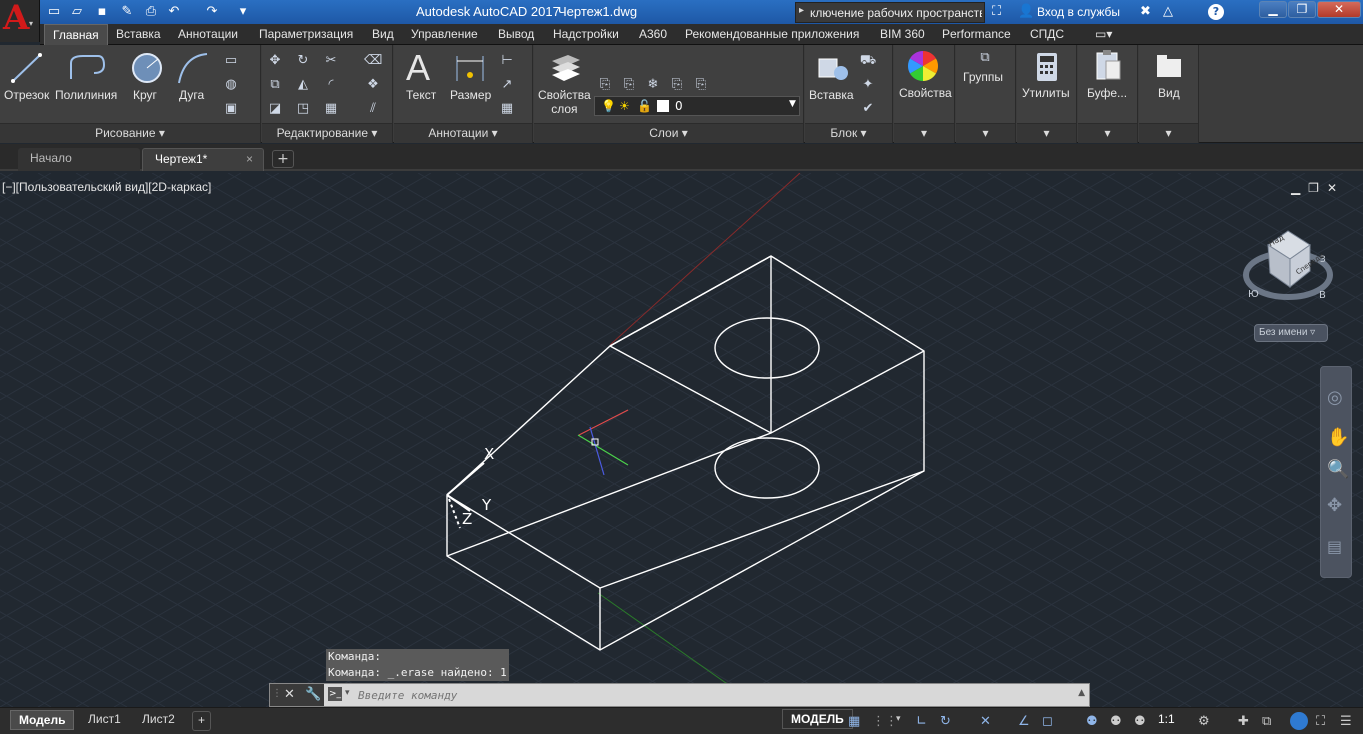 This screenshot has width=1363, height=734. What do you see at coordinates (1024, 721) in the screenshot?
I see `osnap-tracking-icon: ∠` at bounding box center [1024, 721].